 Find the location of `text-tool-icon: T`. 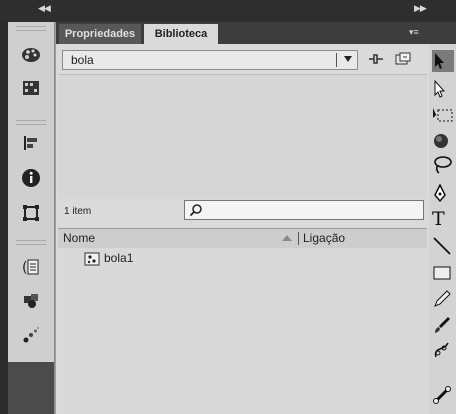

text-tool-icon: T is located at coordinates (443, 219).